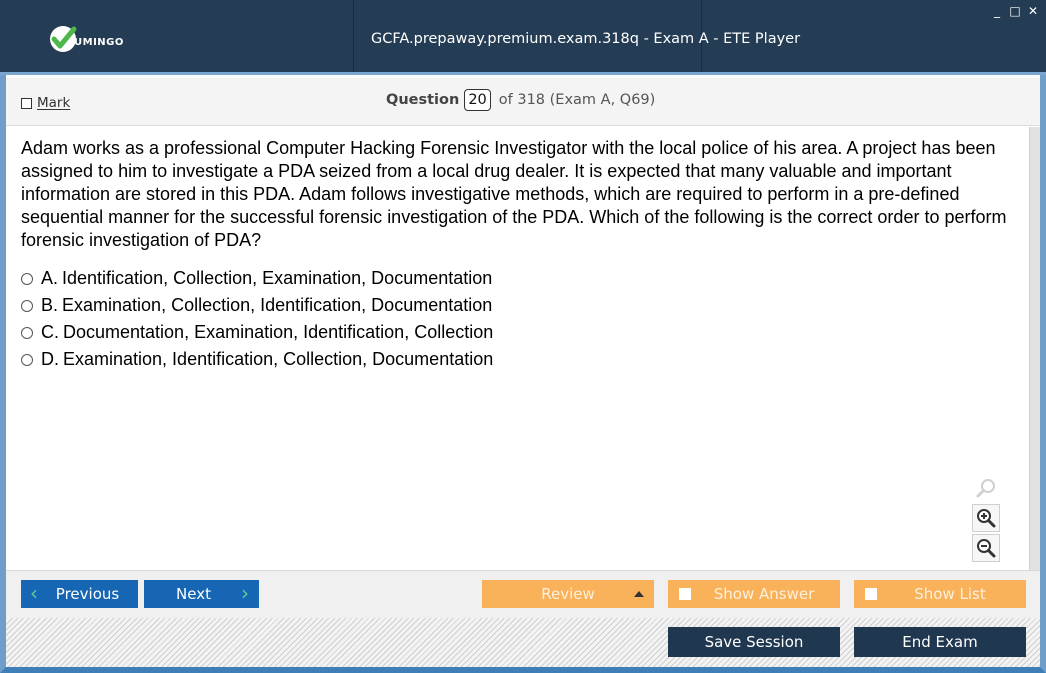 The width and height of the screenshot is (1046, 673). I want to click on save-session-button: Save Session, so click(754, 642).